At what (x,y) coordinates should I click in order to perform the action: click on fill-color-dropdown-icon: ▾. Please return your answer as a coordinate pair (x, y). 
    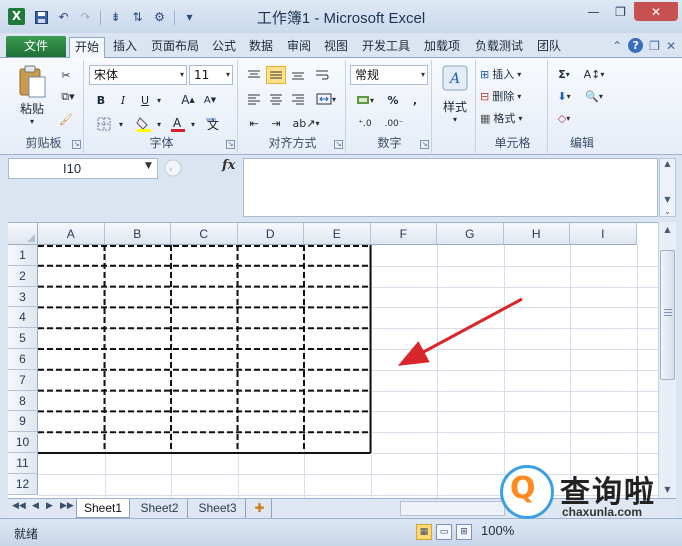
    Looking at the image, I should click on (159, 124).